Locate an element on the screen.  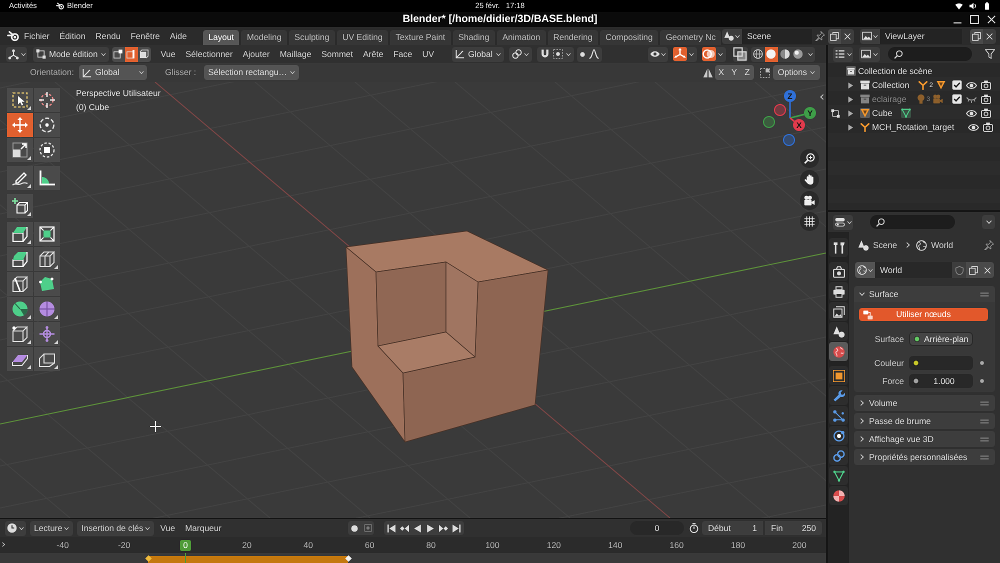
new-view-layer-button is located at coordinates (976, 36).